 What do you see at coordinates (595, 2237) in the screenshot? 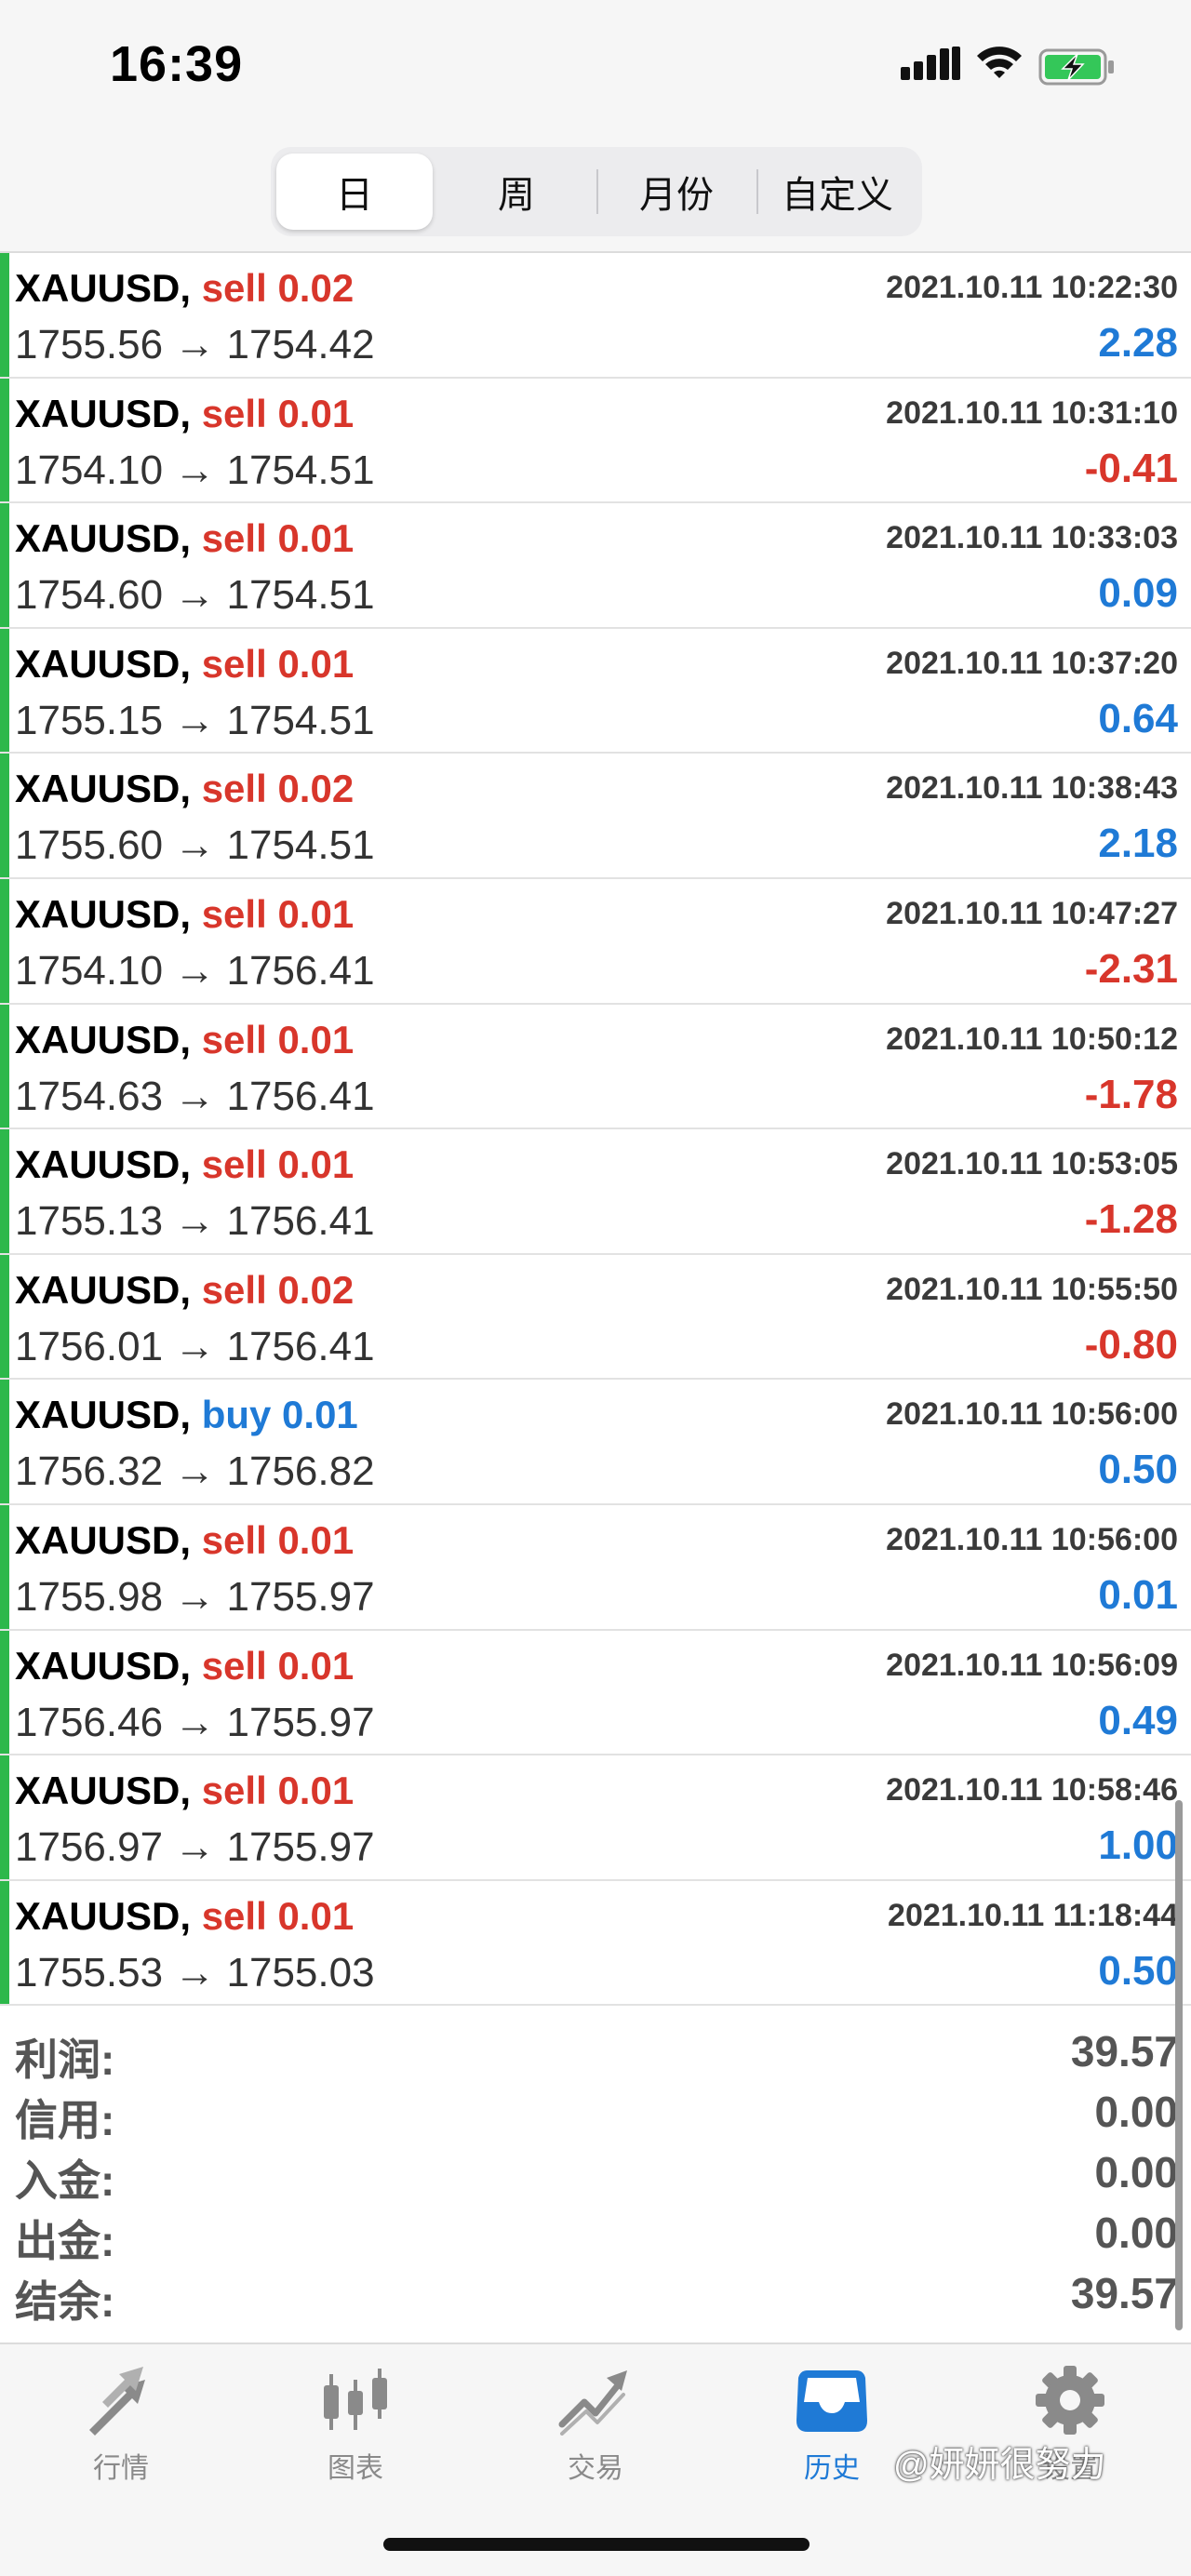
I see `summary-row: 出金: 0.00` at bounding box center [595, 2237].